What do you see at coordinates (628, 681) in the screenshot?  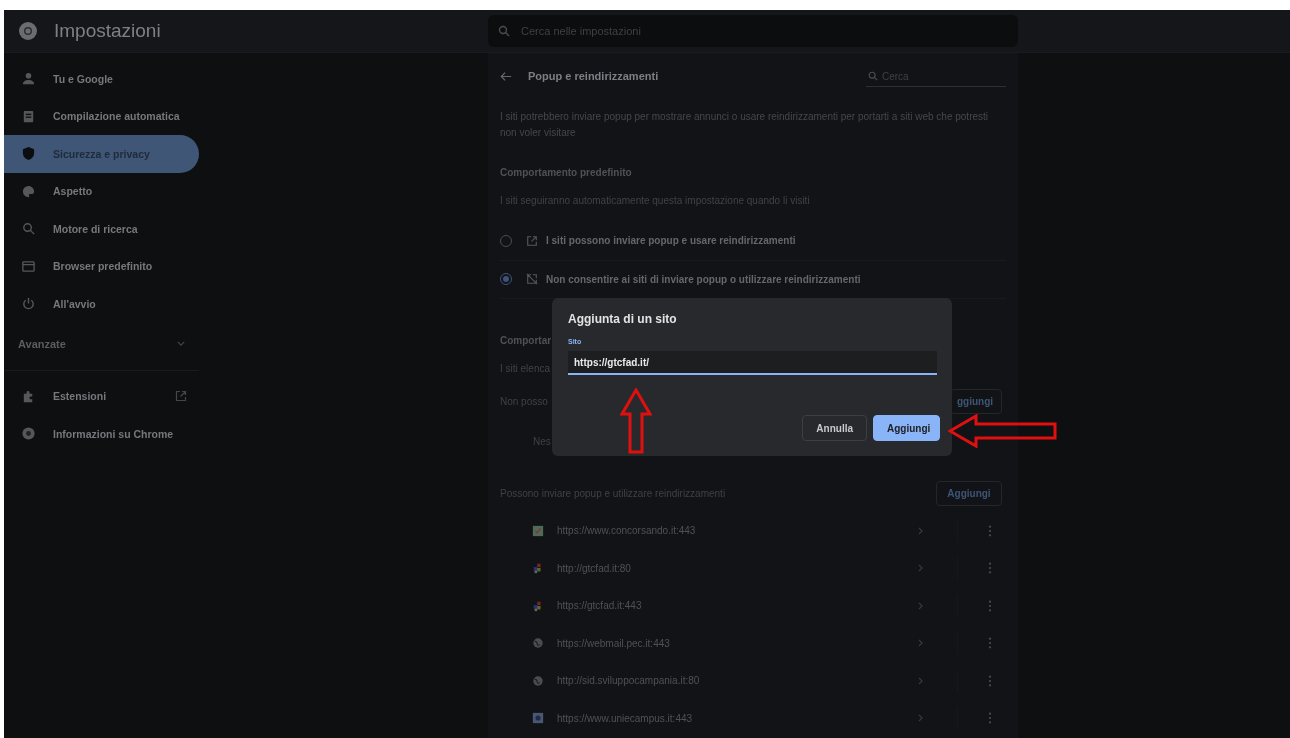 I see `site-url: http://sid.sviluppocampania.it:80` at bounding box center [628, 681].